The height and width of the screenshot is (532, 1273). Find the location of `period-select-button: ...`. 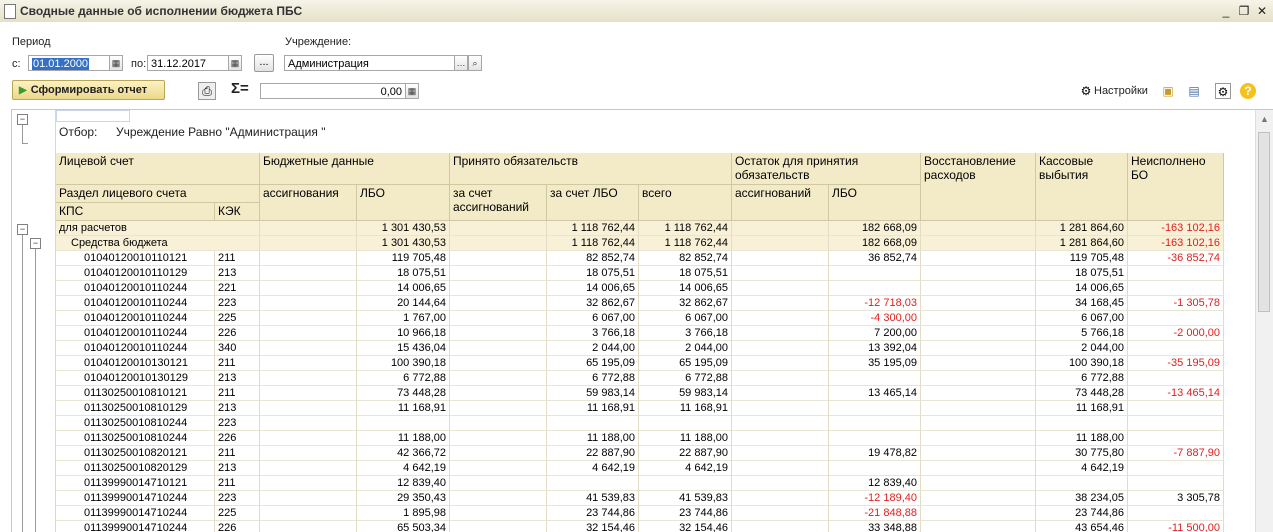

period-select-button: ... is located at coordinates (264, 63).